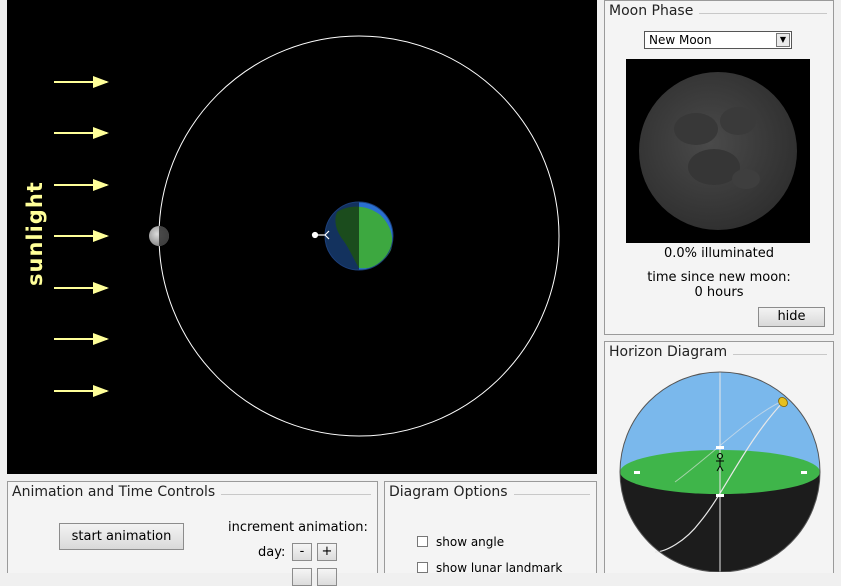 The image size is (841, 586). Describe the element at coordinates (302, 577) in the screenshot. I see `next-decrement-button` at that location.